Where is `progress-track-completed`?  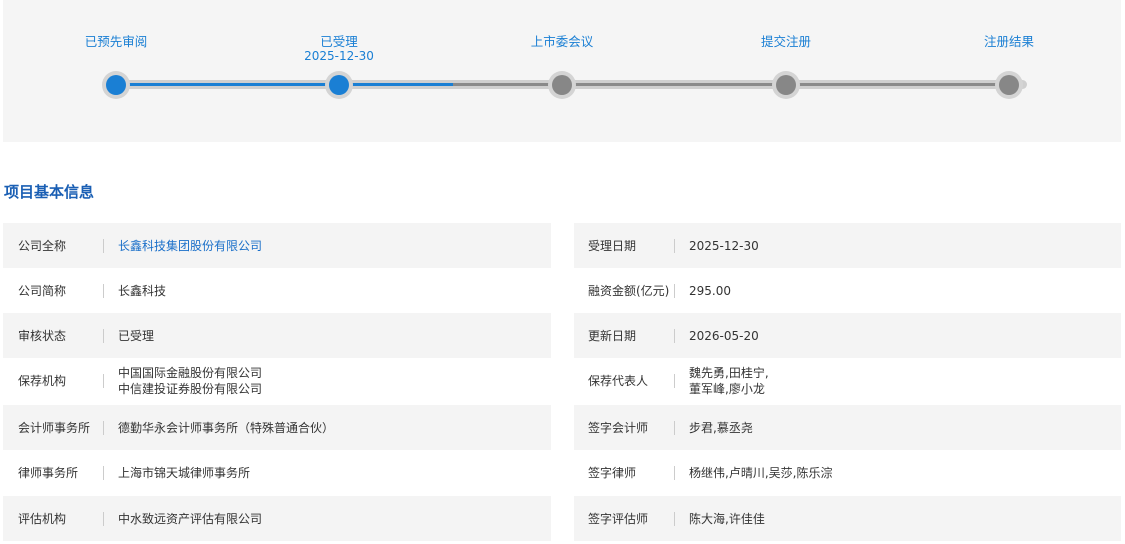 progress-track-completed is located at coordinates (285, 84).